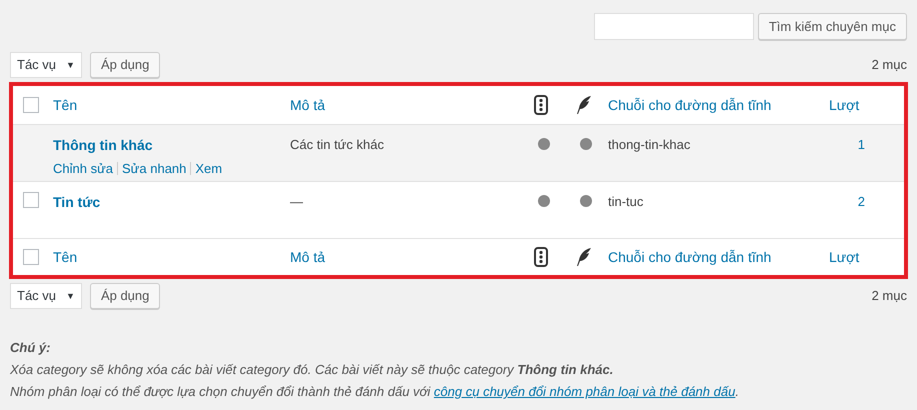  Describe the element at coordinates (31, 348) in the screenshot. I see `note-title: Chú ý:` at that location.